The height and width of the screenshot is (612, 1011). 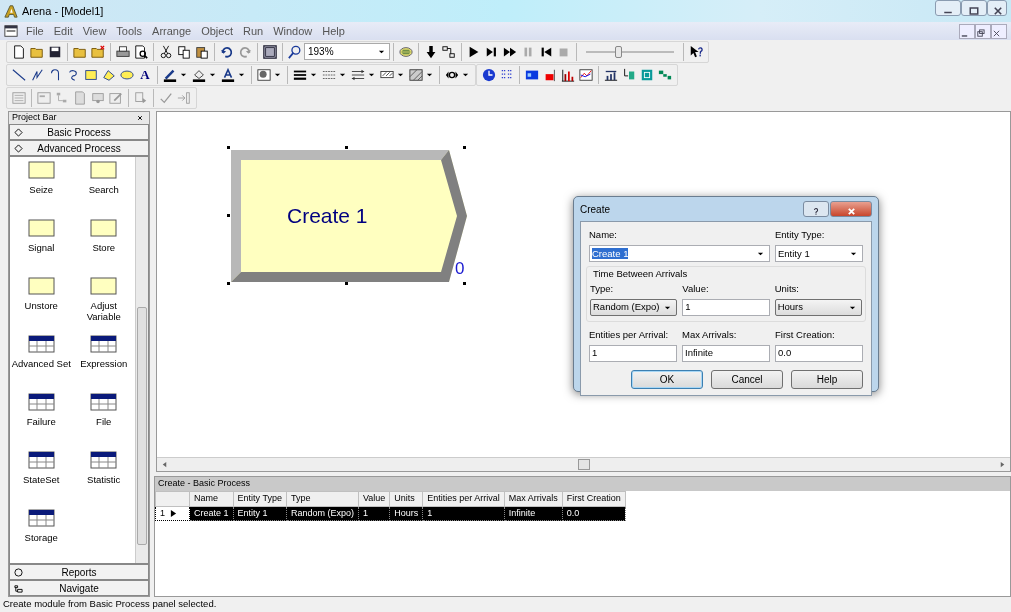 I want to click on dropdown-field: Hours, so click(x=818, y=307).